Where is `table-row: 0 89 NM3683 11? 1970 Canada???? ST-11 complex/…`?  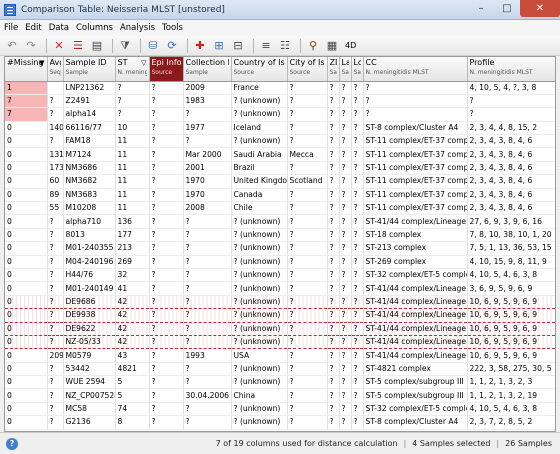 table-row: 0 89 NM3683 11? 1970 Canada???? ST-11 complex/… is located at coordinates (280, 195).